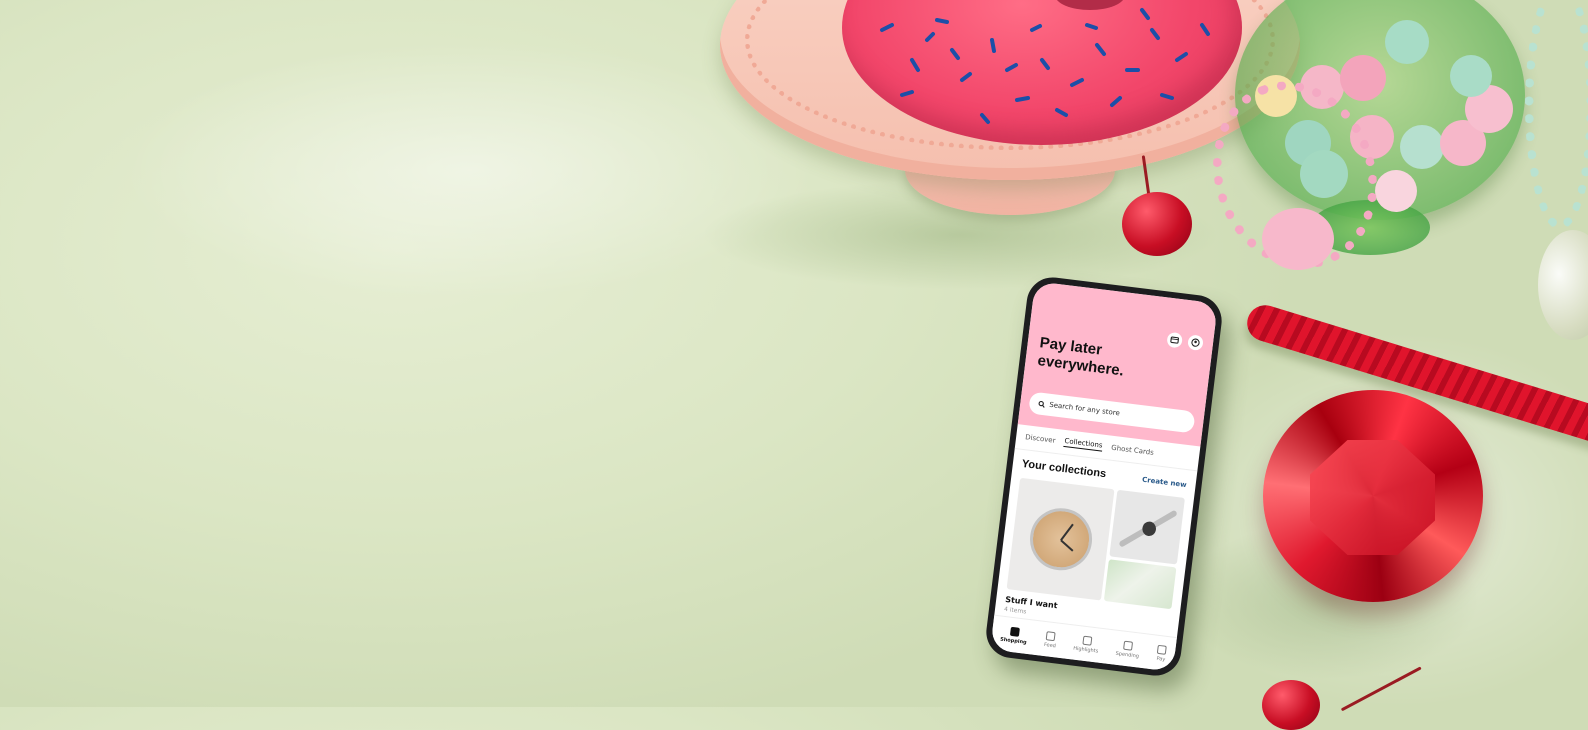 The image size is (1588, 730). What do you see at coordinates (1195, 343) in the screenshot?
I see `profile-icon` at bounding box center [1195, 343].